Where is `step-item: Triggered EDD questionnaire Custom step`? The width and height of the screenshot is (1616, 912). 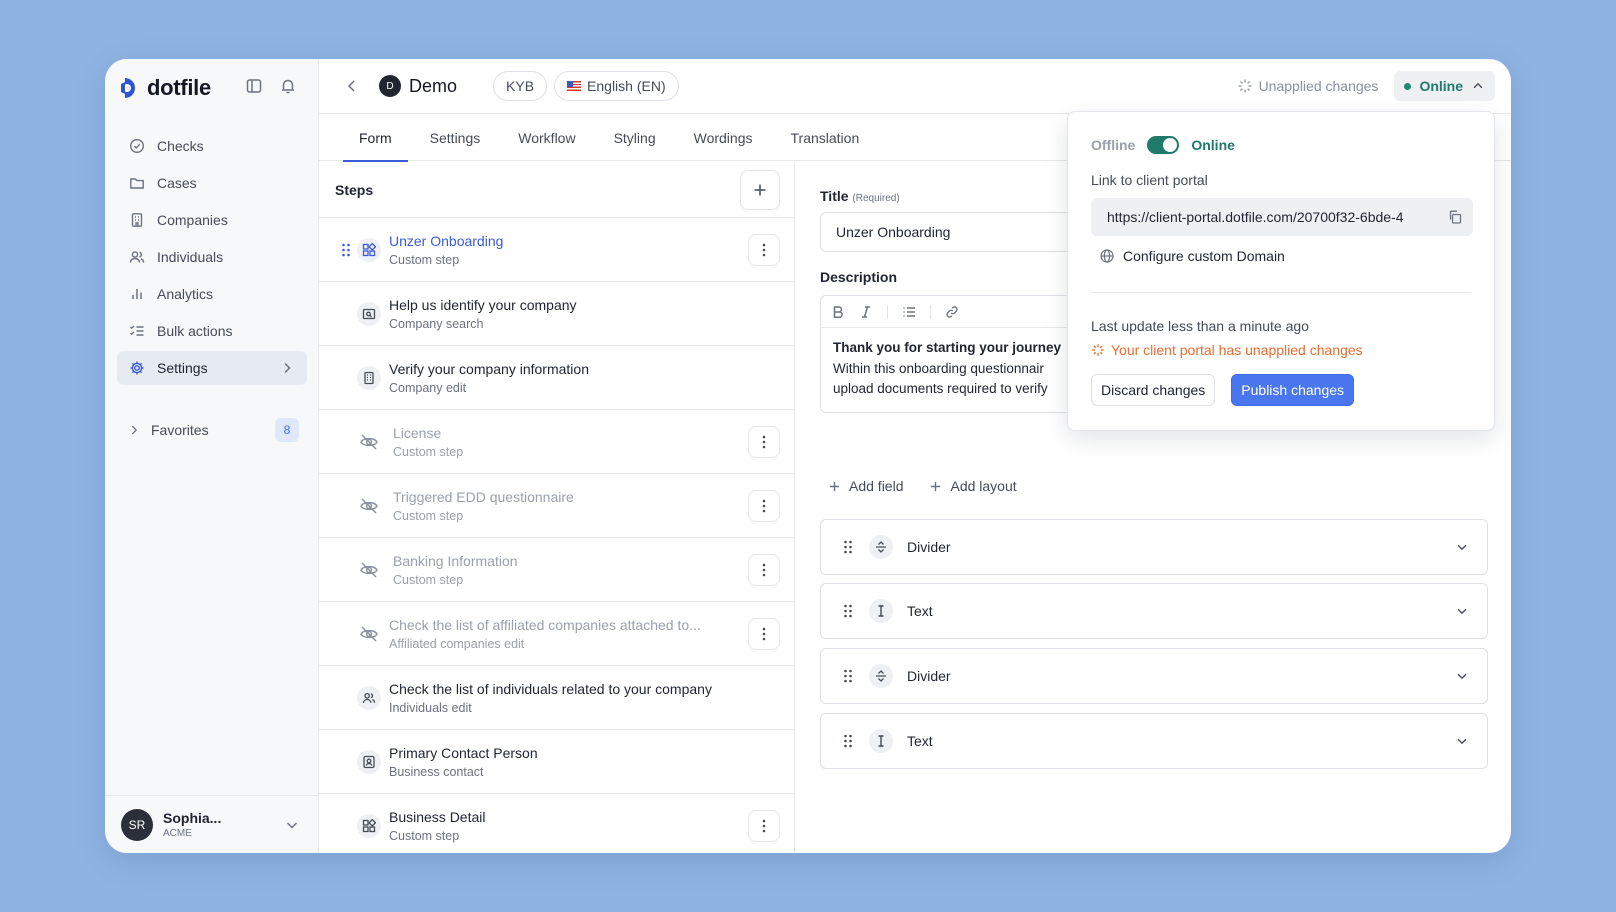 step-item: Triggered EDD questionnaire Custom step is located at coordinates (556, 506).